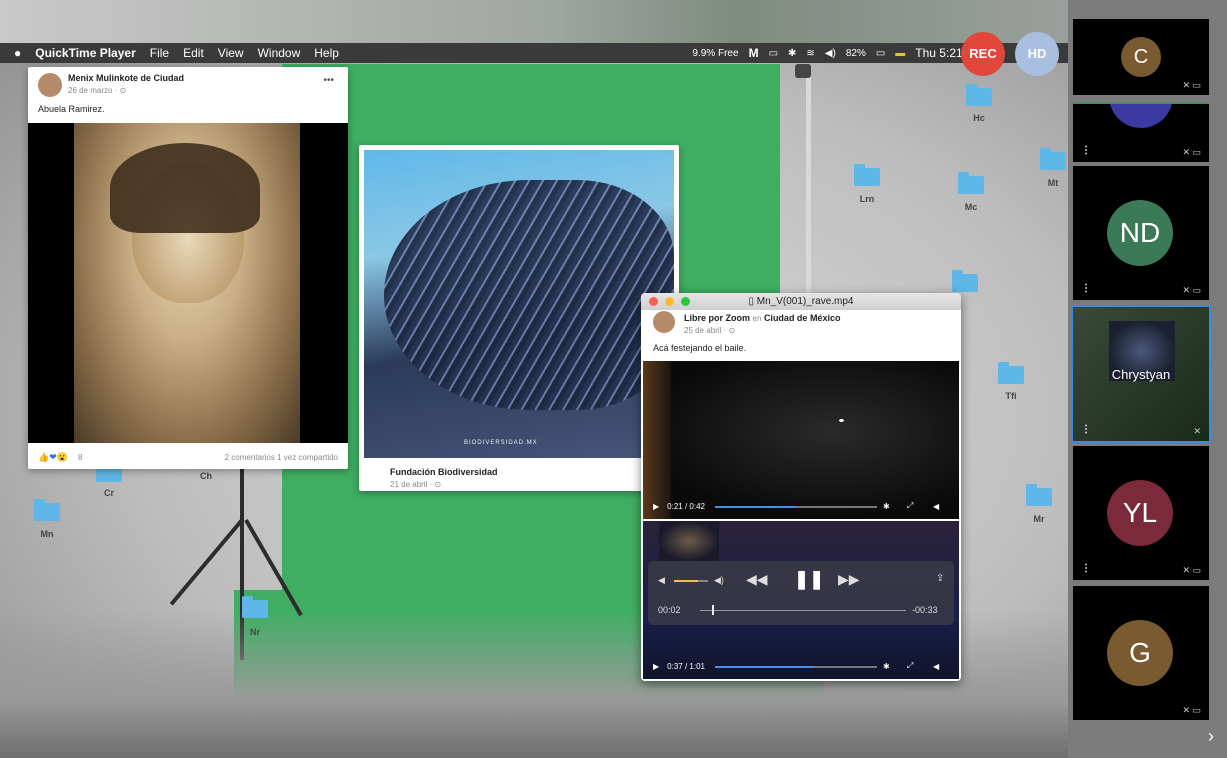 Image resolution: width=1227 pixels, height=758 pixels. What do you see at coordinates (867, 199) in the screenshot?
I see `folder-label: Lrn` at bounding box center [867, 199].